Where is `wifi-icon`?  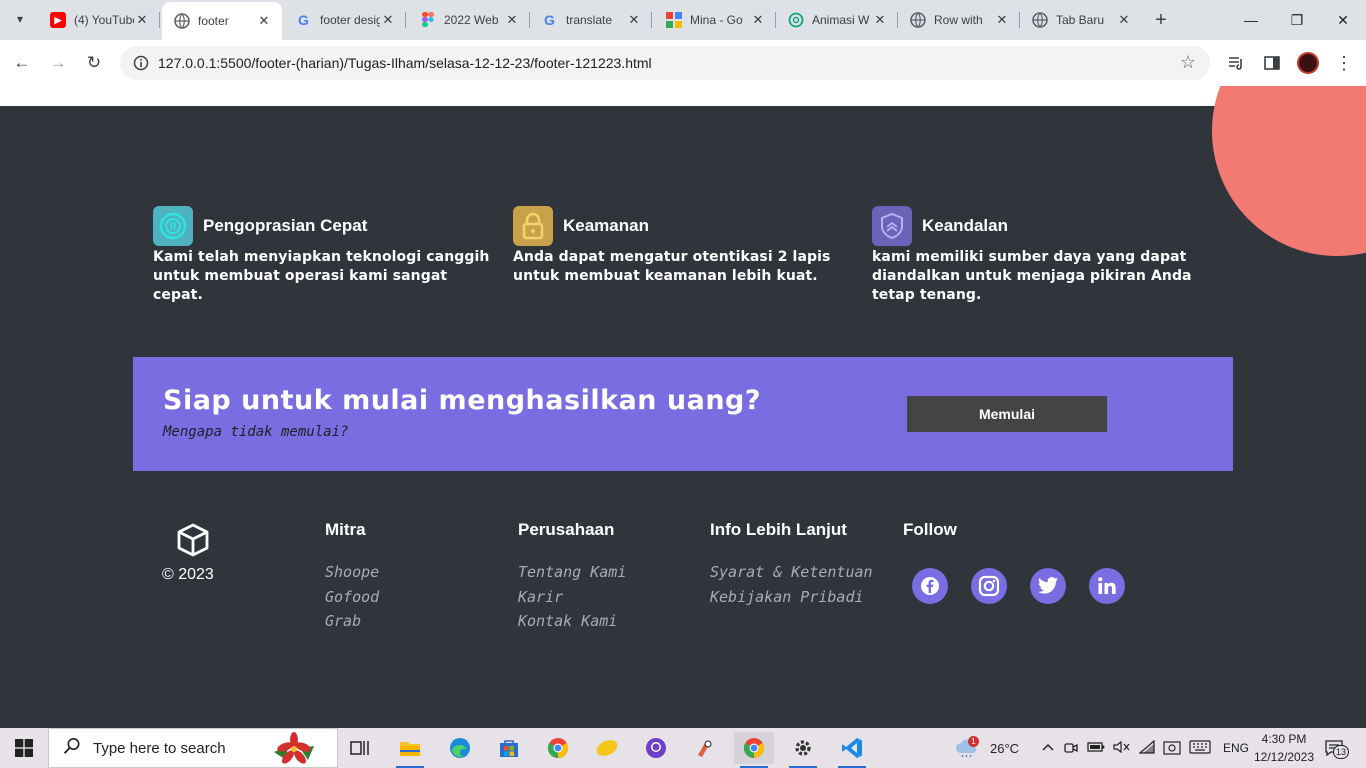 wifi-icon is located at coordinates (1146, 748).